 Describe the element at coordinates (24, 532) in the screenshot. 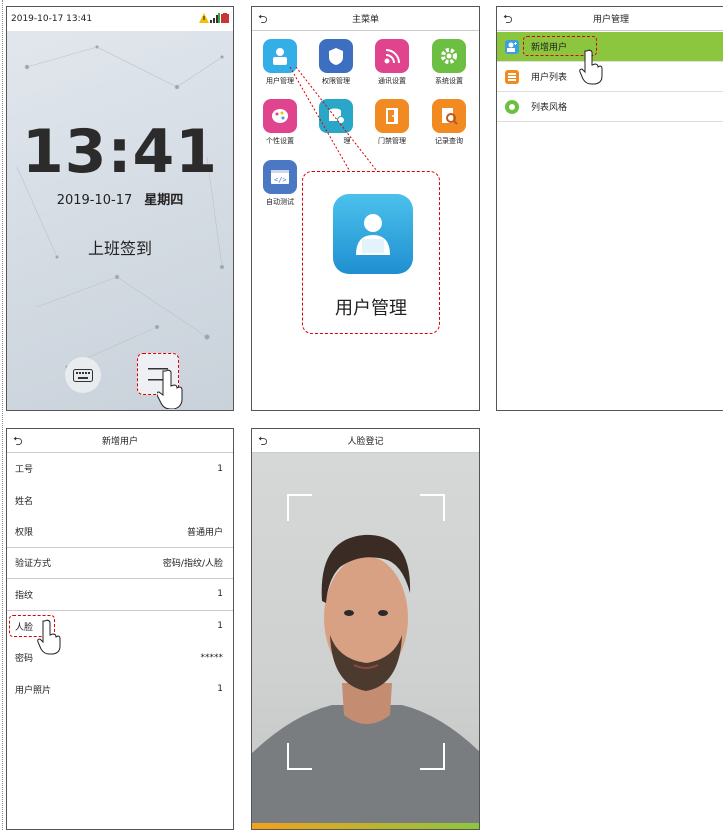

I see `field-label: 权限` at that location.